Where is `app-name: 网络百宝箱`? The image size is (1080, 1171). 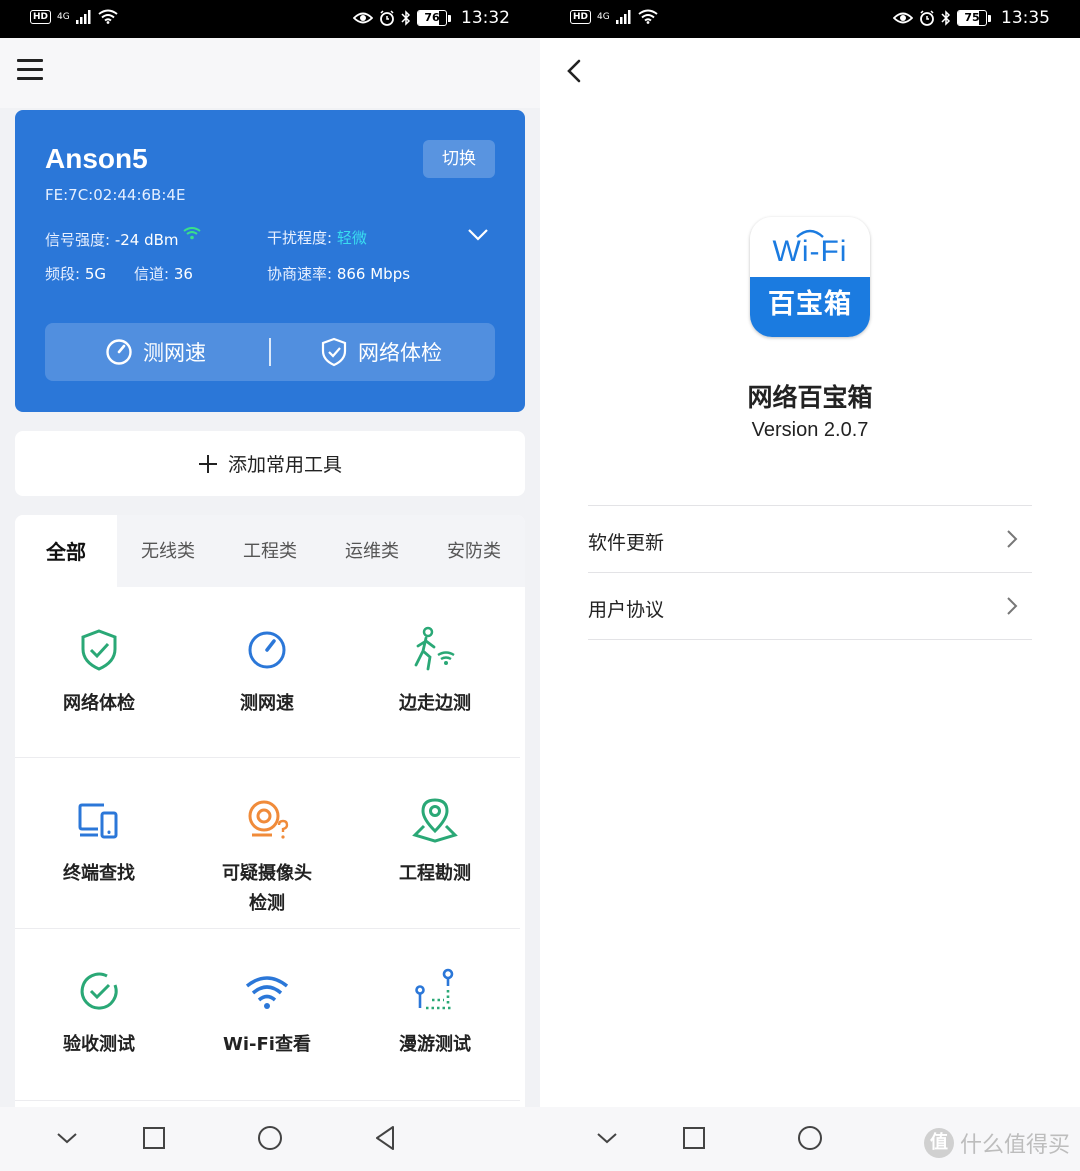
app-name: 网络百宝箱 is located at coordinates (810, 397).